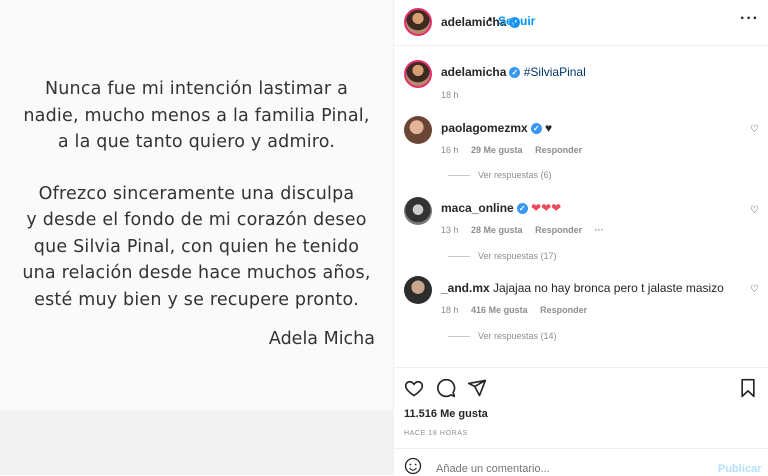 The image size is (768, 476). Describe the element at coordinates (527, 230) in the screenshot. I see `comment-meta: 13 h 28 Me gusta Responder ···` at that location.